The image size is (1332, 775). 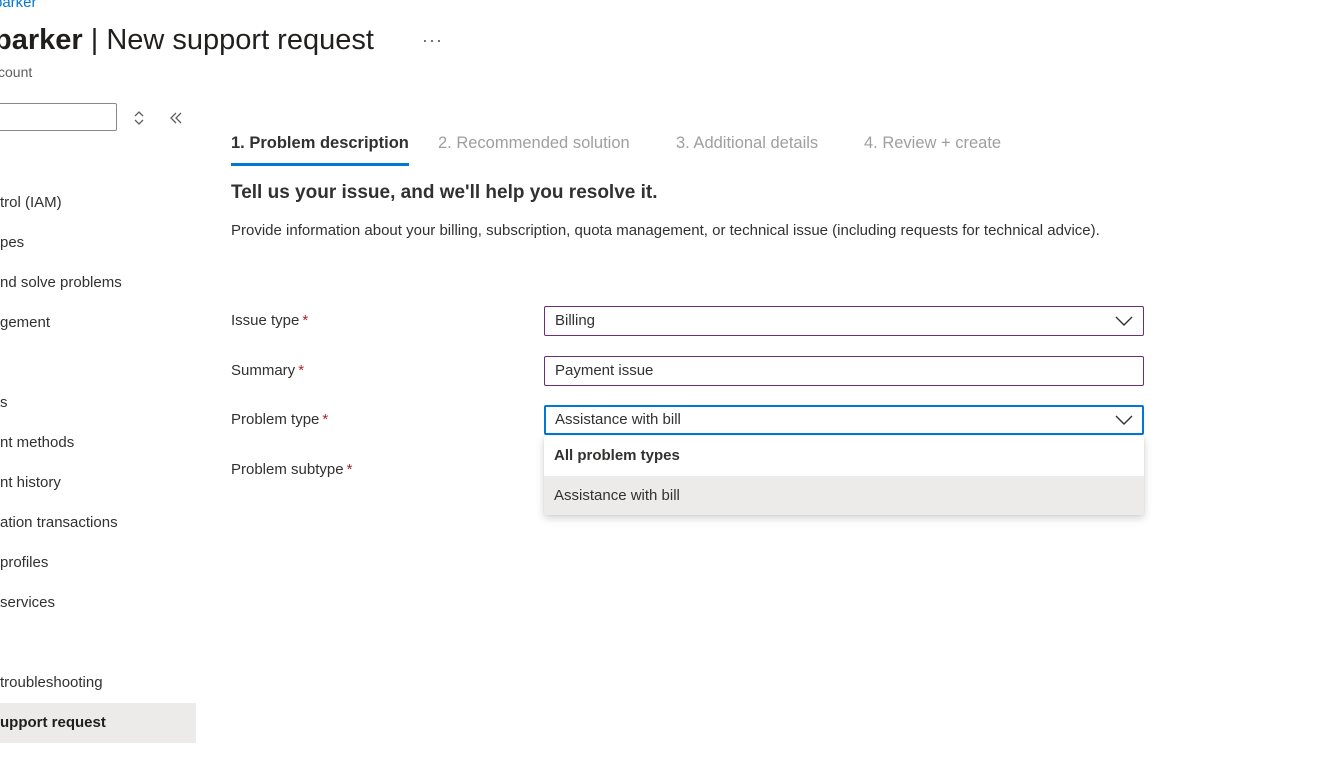 What do you see at coordinates (932, 146) in the screenshot?
I see `tab-review-create: 4. Review + create` at bounding box center [932, 146].